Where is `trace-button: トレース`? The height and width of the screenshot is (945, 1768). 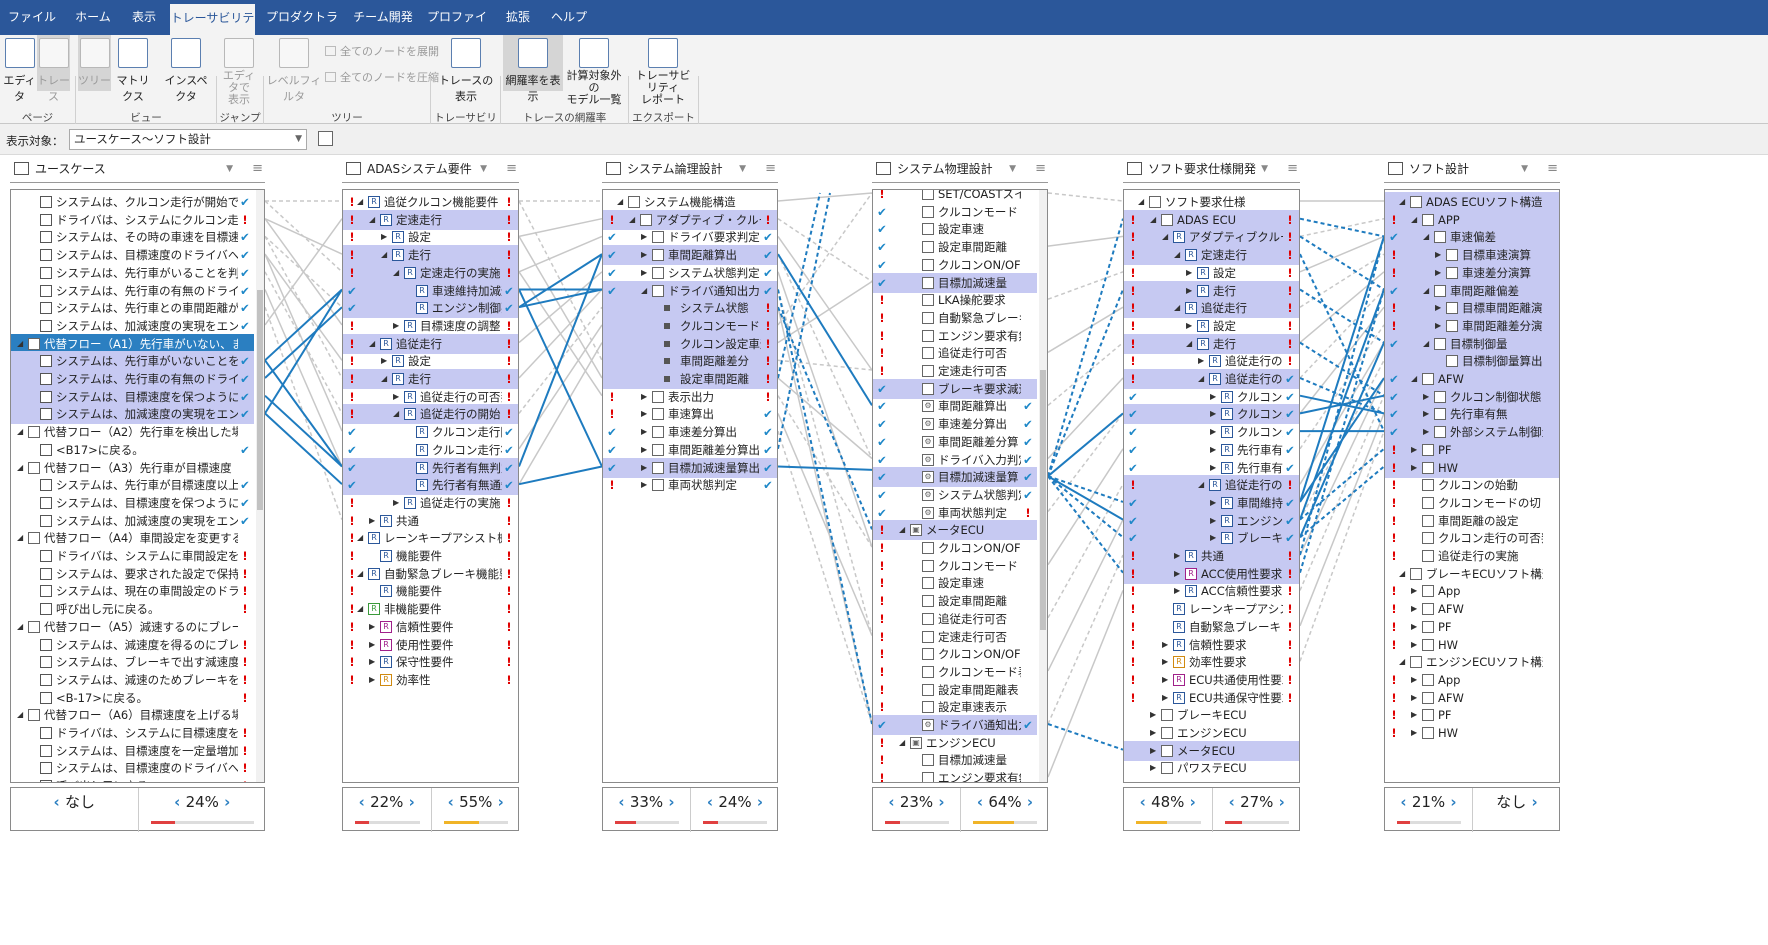
trace-button: トレース is located at coordinates (53, 69).